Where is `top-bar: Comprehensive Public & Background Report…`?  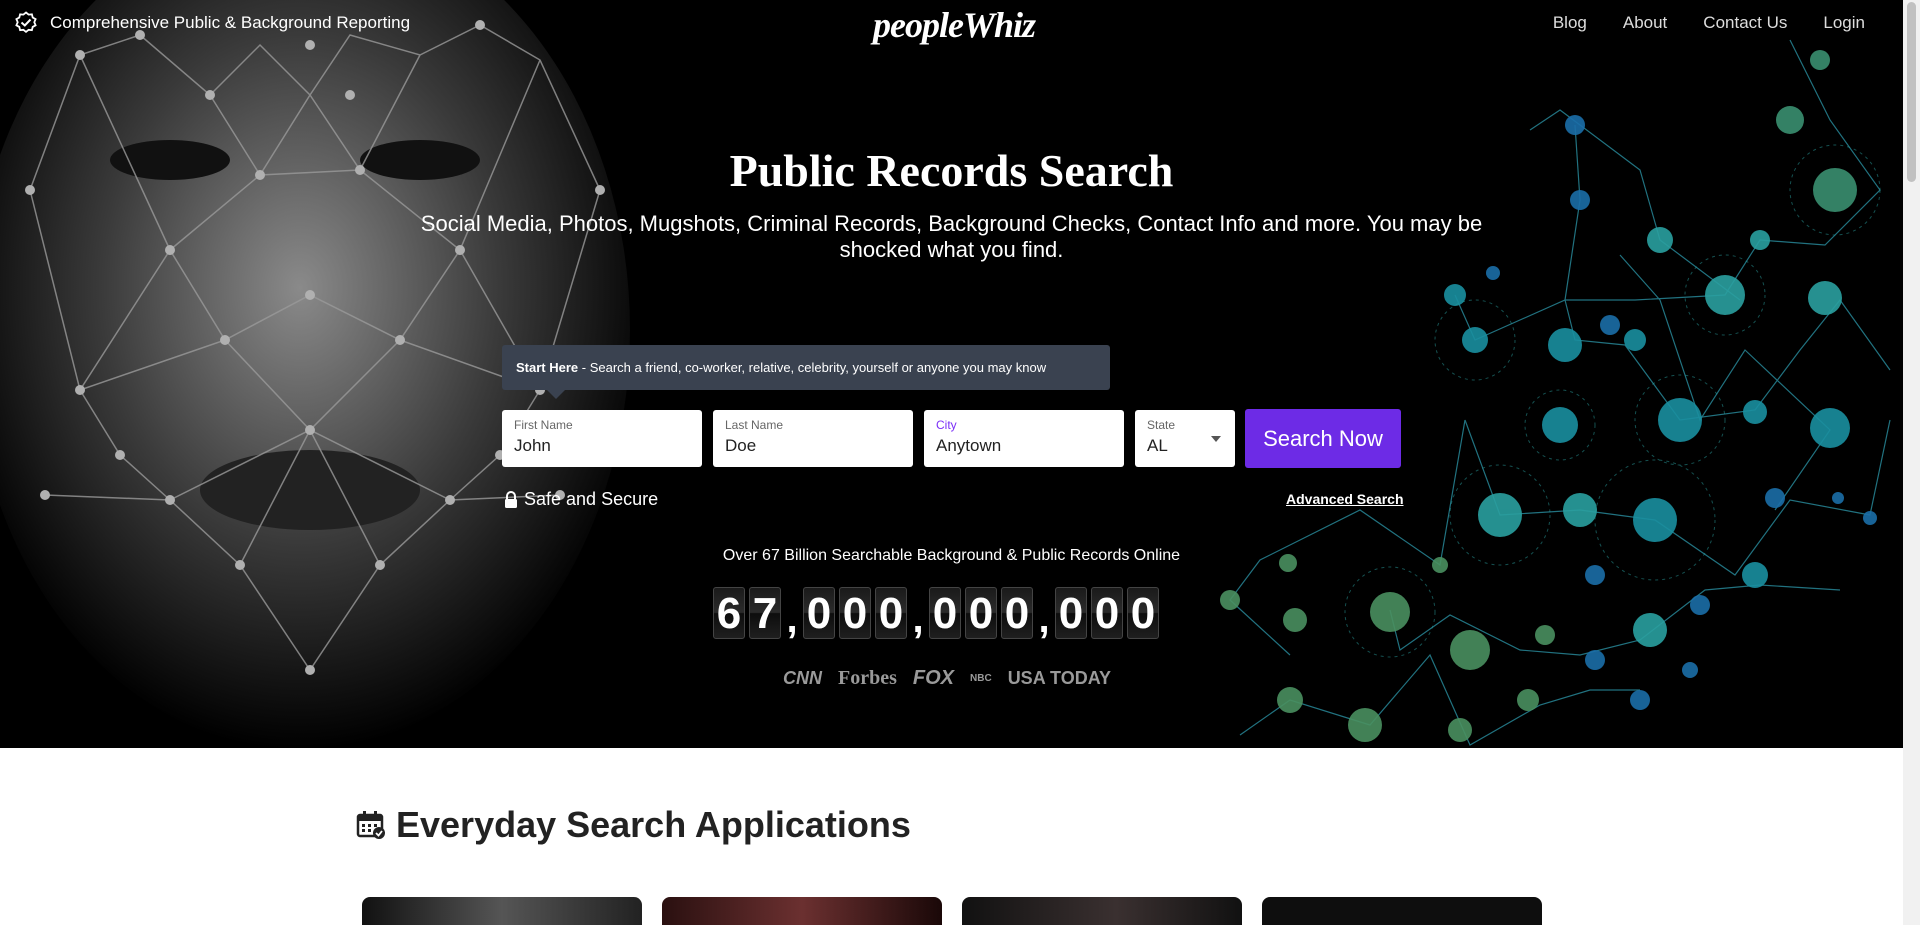
top-bar: Comprehensive Public & Background Report… is located at coordinates (951, 23).